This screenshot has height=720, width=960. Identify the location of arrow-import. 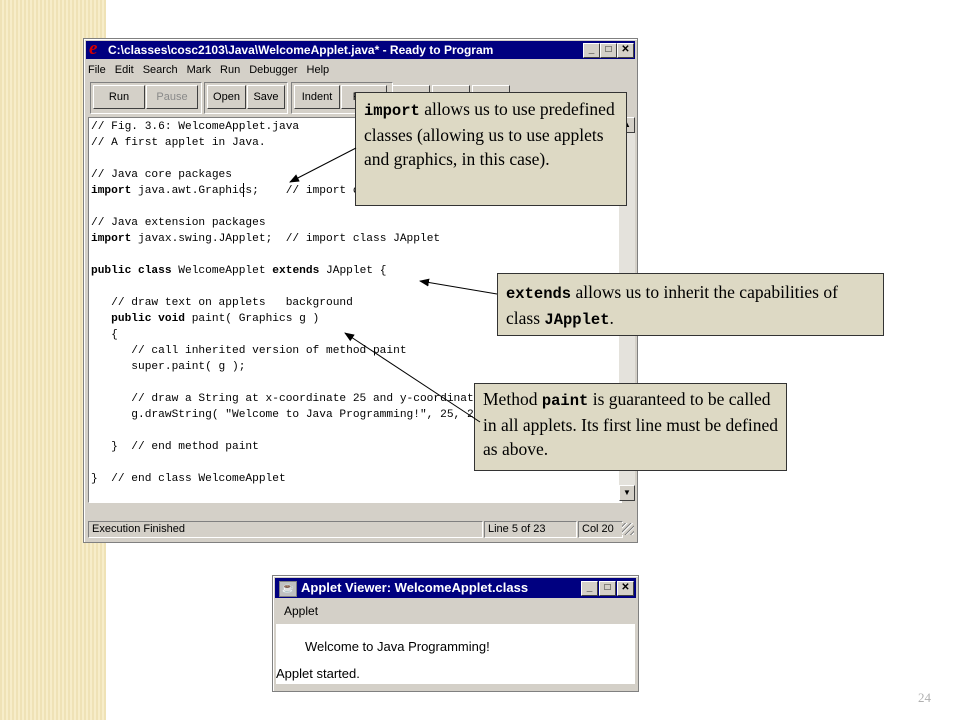
(323, 165).